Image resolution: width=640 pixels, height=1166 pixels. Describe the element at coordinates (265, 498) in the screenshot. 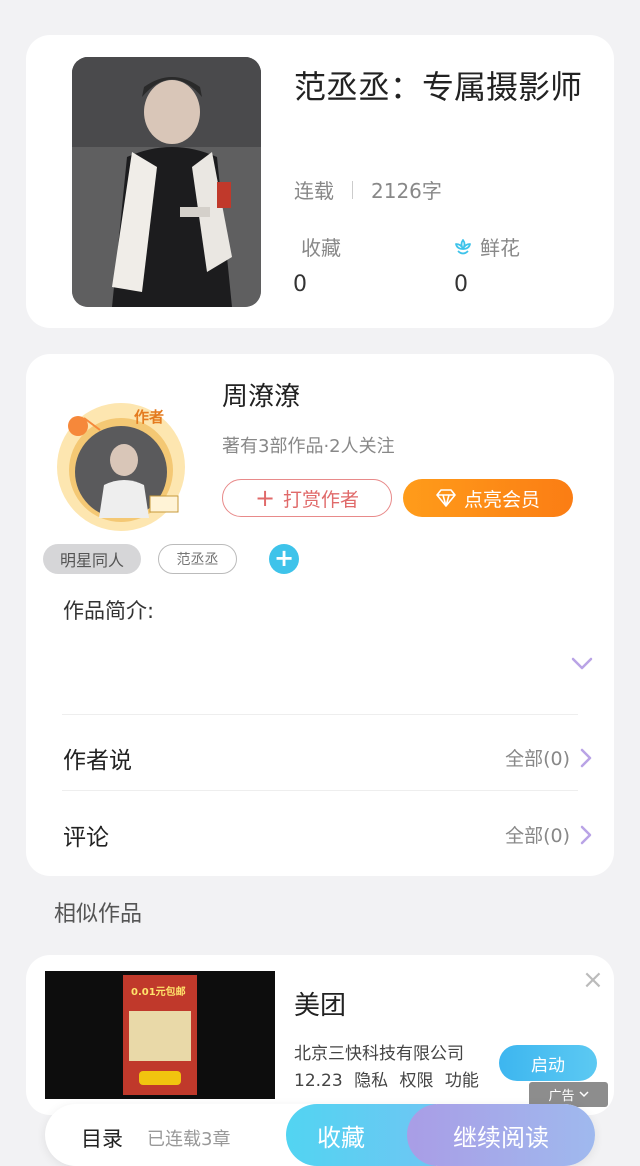

I see `plus-icon: +` at that location.